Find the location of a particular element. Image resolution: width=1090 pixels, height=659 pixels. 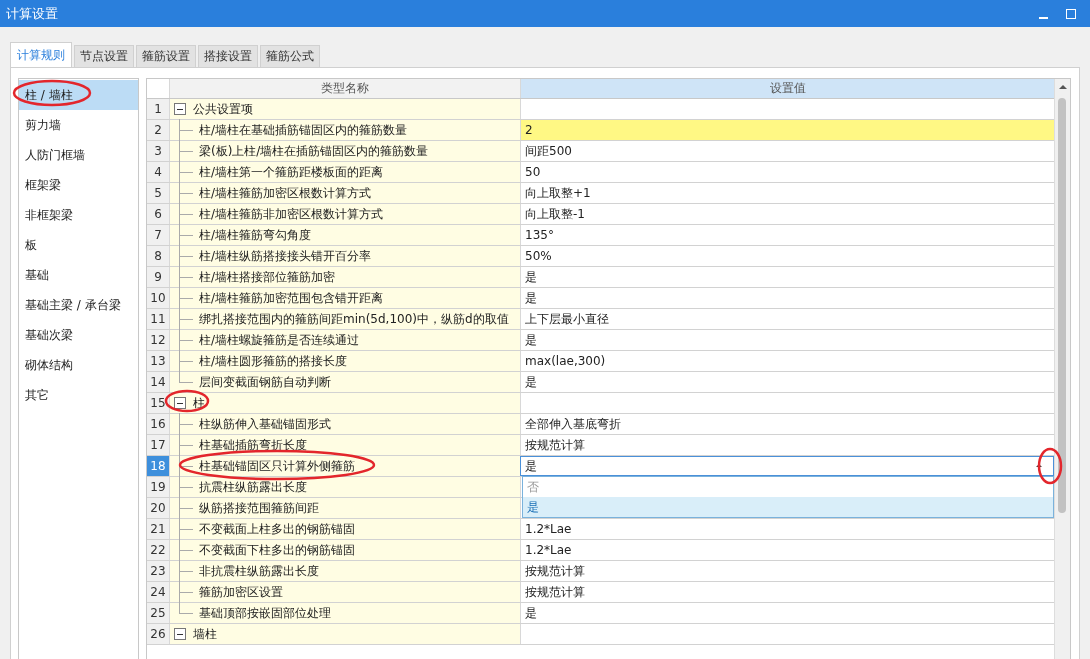

setting-name: 柱/墙柱圆形箍筋的搭接长度 is located at coordinates (273, 361).